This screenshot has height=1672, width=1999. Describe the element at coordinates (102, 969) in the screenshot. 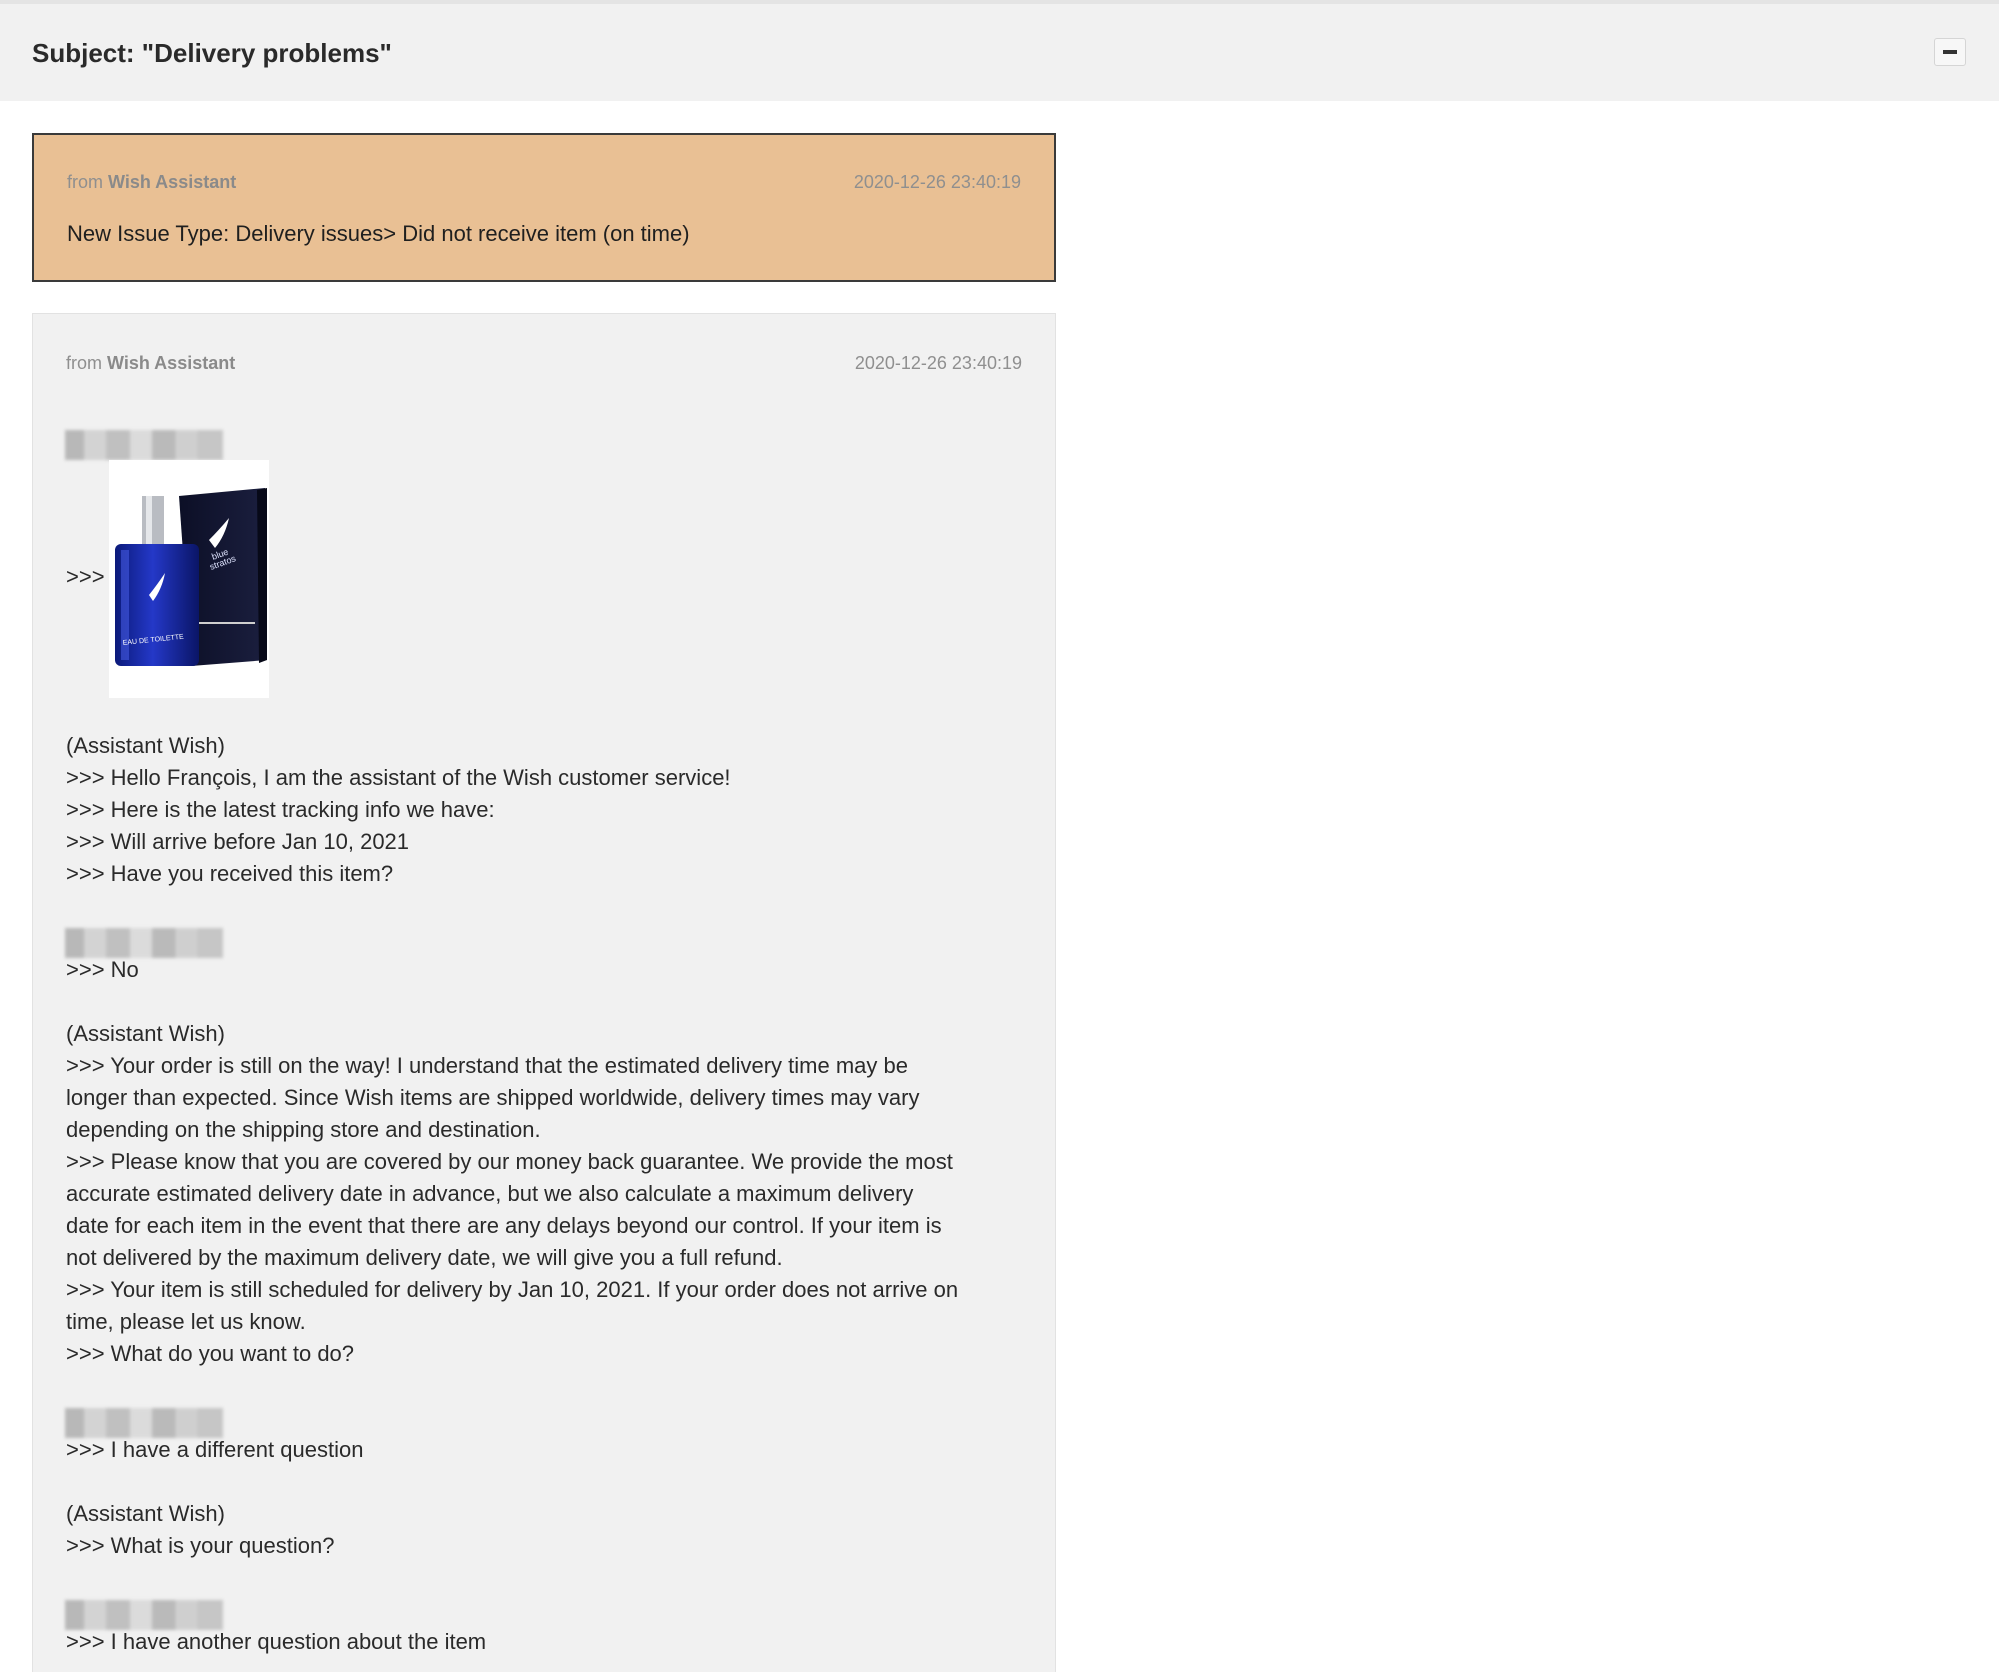

I see `chat-line: >>> No` at that location.